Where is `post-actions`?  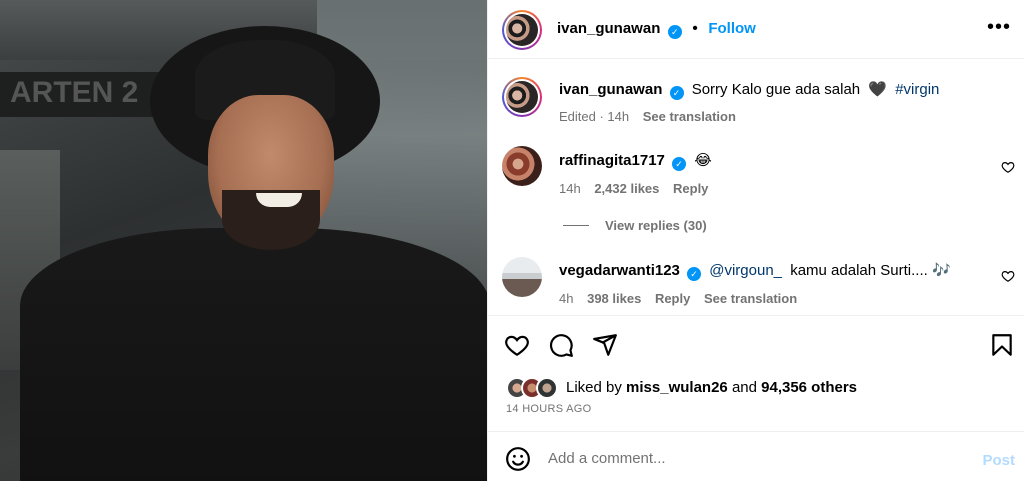
post-actions is located at coordinates (756, 344).